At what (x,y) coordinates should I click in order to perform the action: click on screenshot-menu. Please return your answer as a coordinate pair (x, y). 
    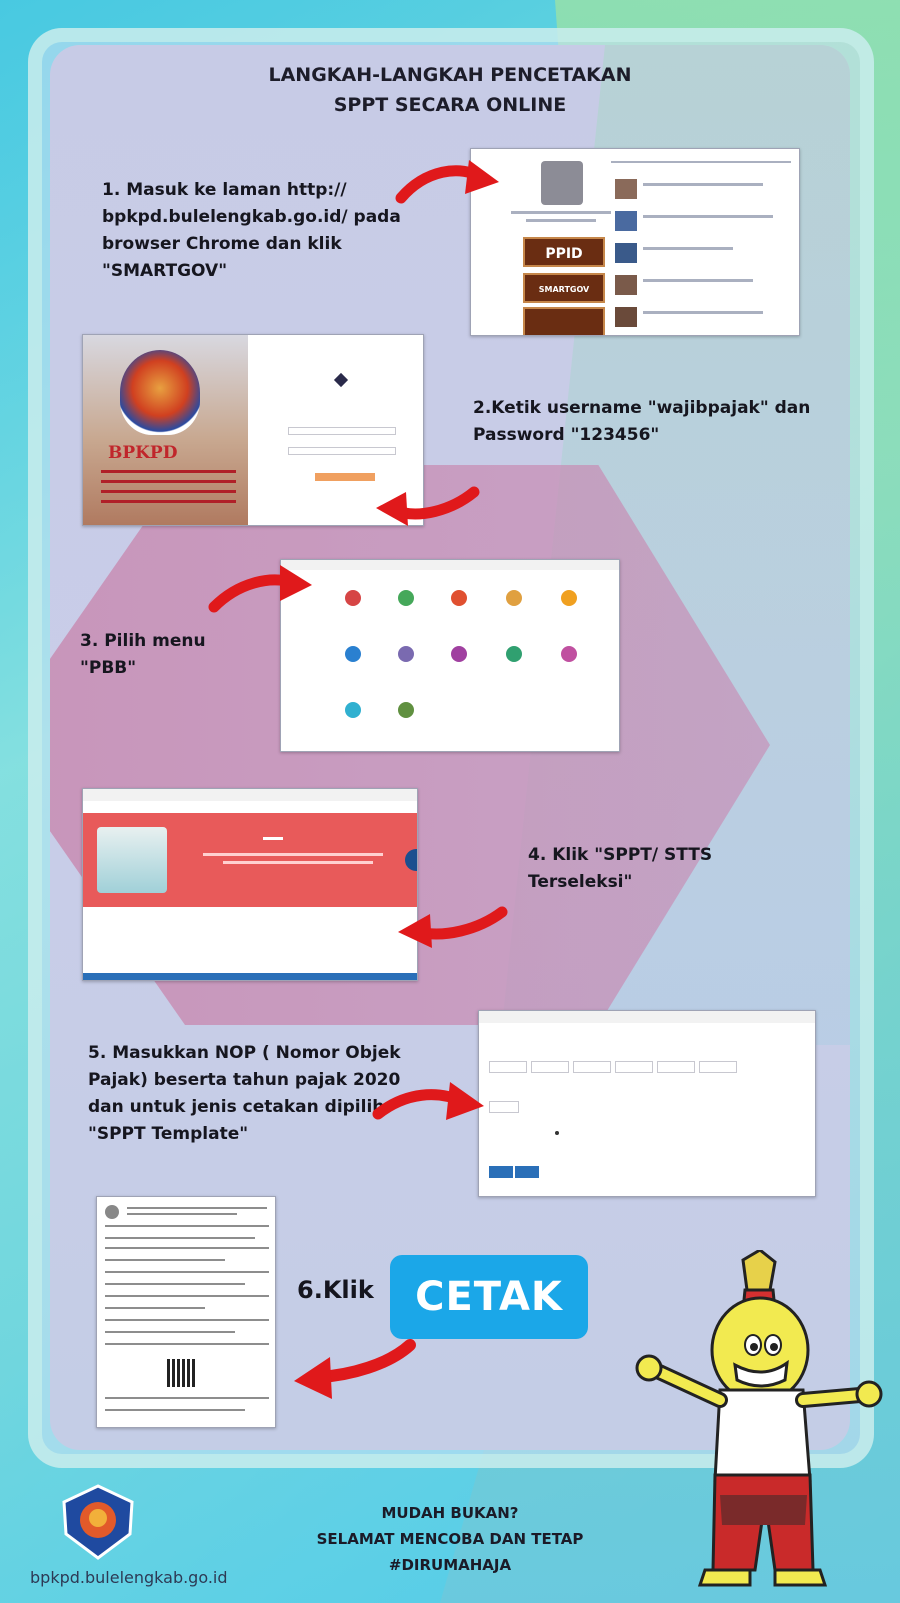
    Looking at the image, I should click on (450, 655).